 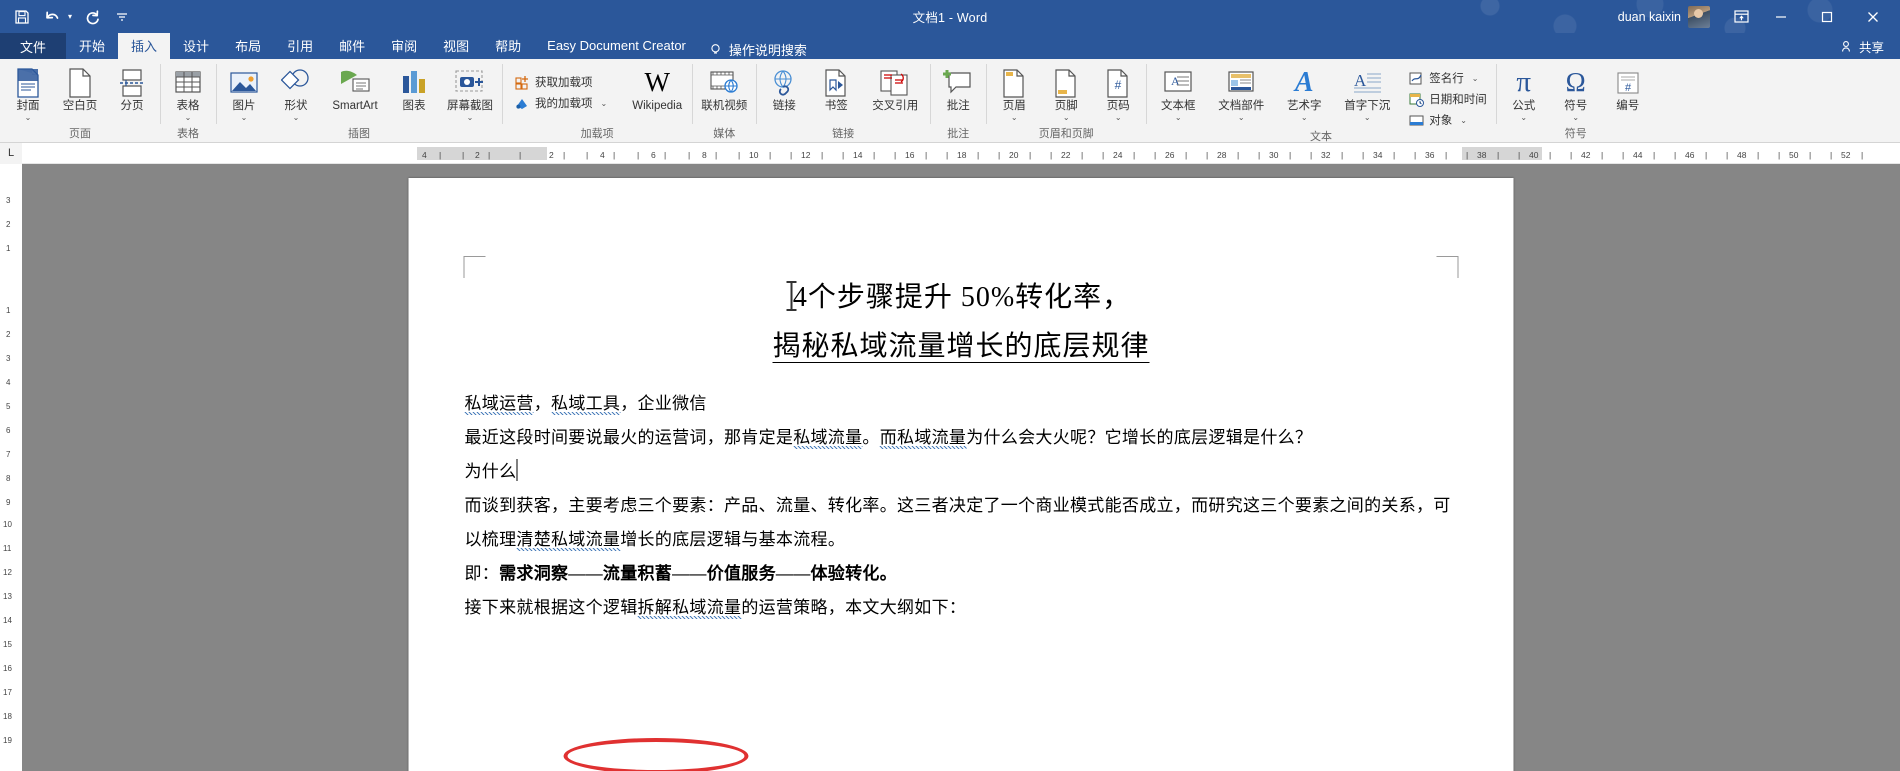 What do you see at coordinates (33, 46) in the screenshot?
I see `tab-file: 文件` at bounding box center [33, 46].